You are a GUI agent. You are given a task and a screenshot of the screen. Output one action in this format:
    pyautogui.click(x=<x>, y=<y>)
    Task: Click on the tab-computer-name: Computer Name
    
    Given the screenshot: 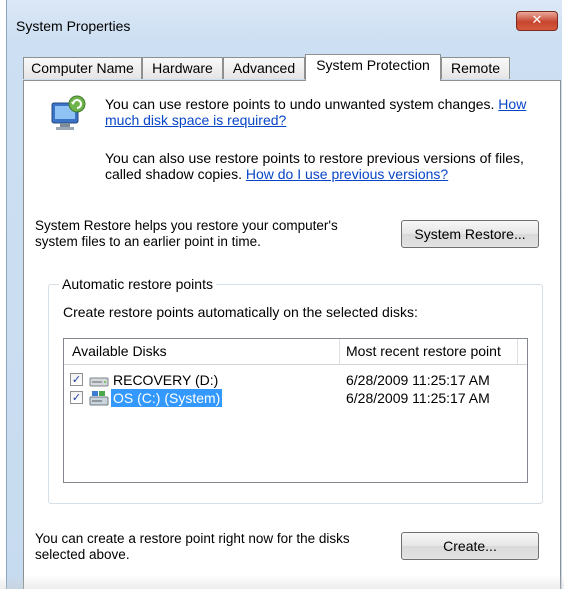 What is the action you would take?
    pyautogui.click(x=82, y=68)
    